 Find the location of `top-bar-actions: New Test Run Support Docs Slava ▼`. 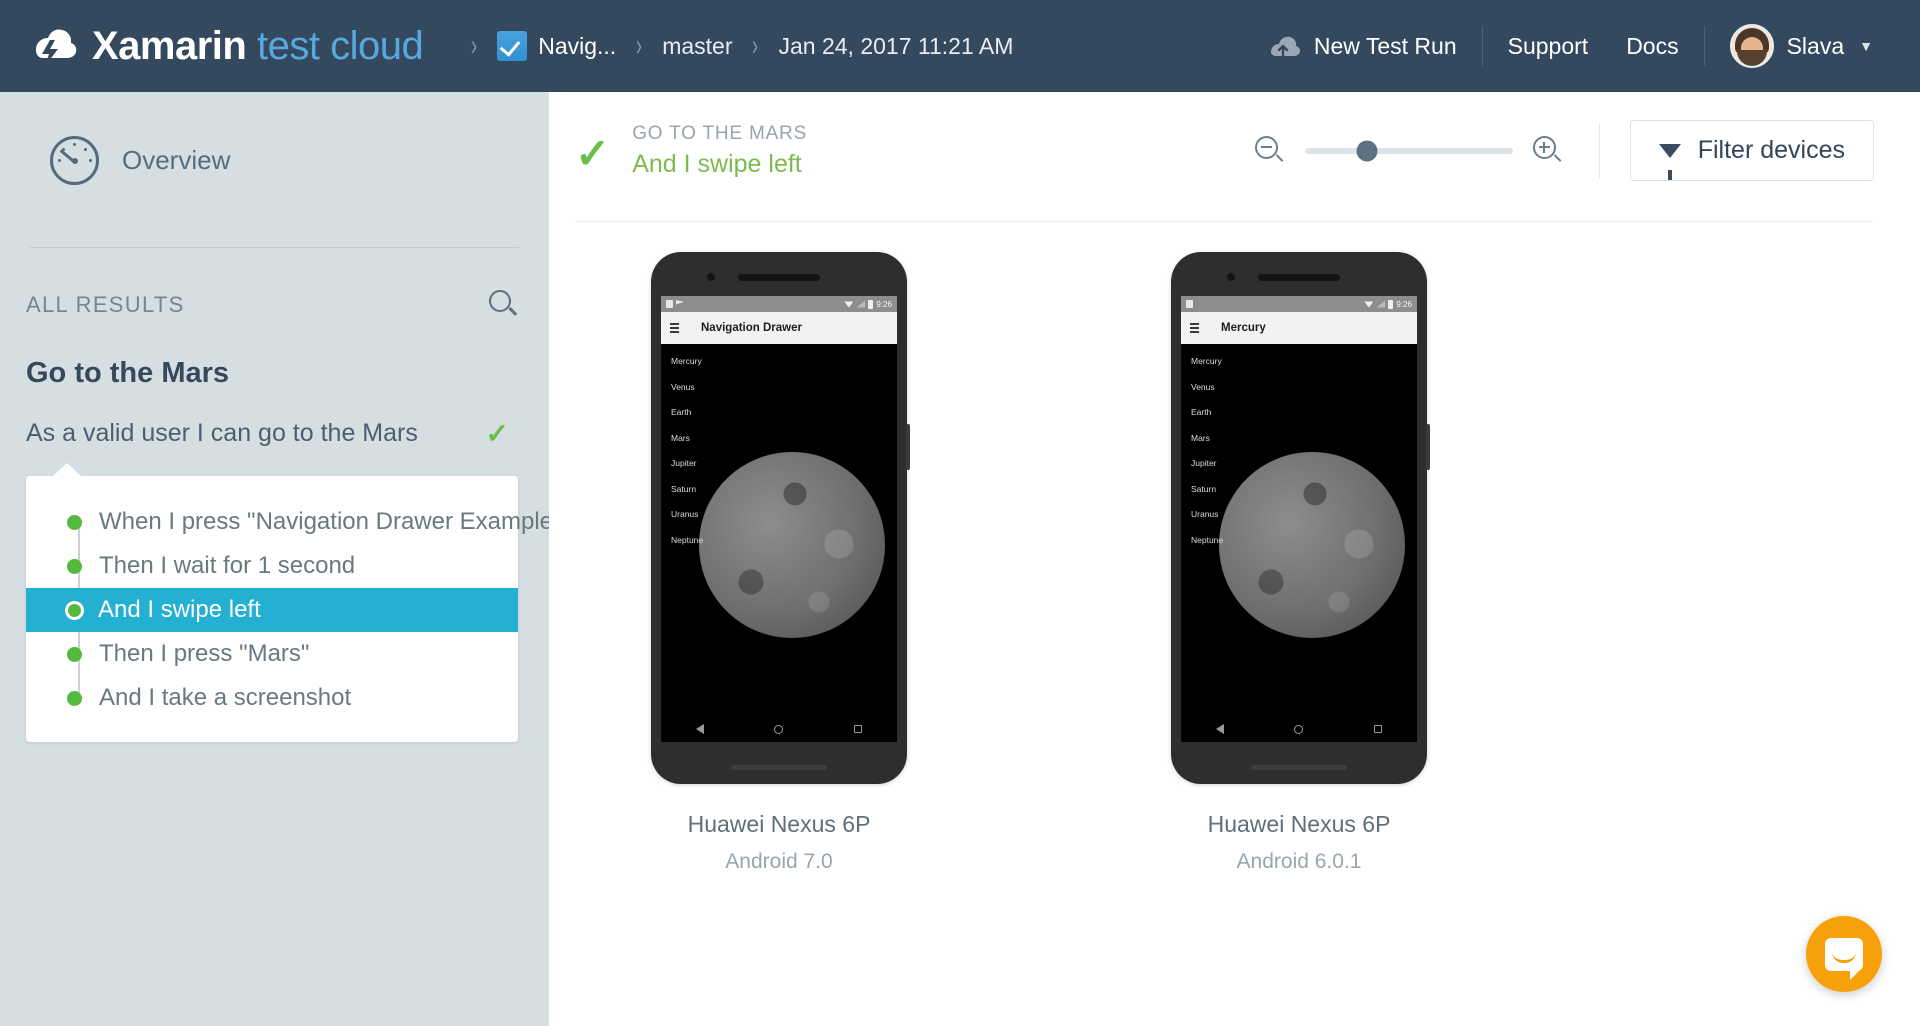

top-bar-actions: New Test Run Support Docs Slava ▼ is located at coordinates (1569, 46).